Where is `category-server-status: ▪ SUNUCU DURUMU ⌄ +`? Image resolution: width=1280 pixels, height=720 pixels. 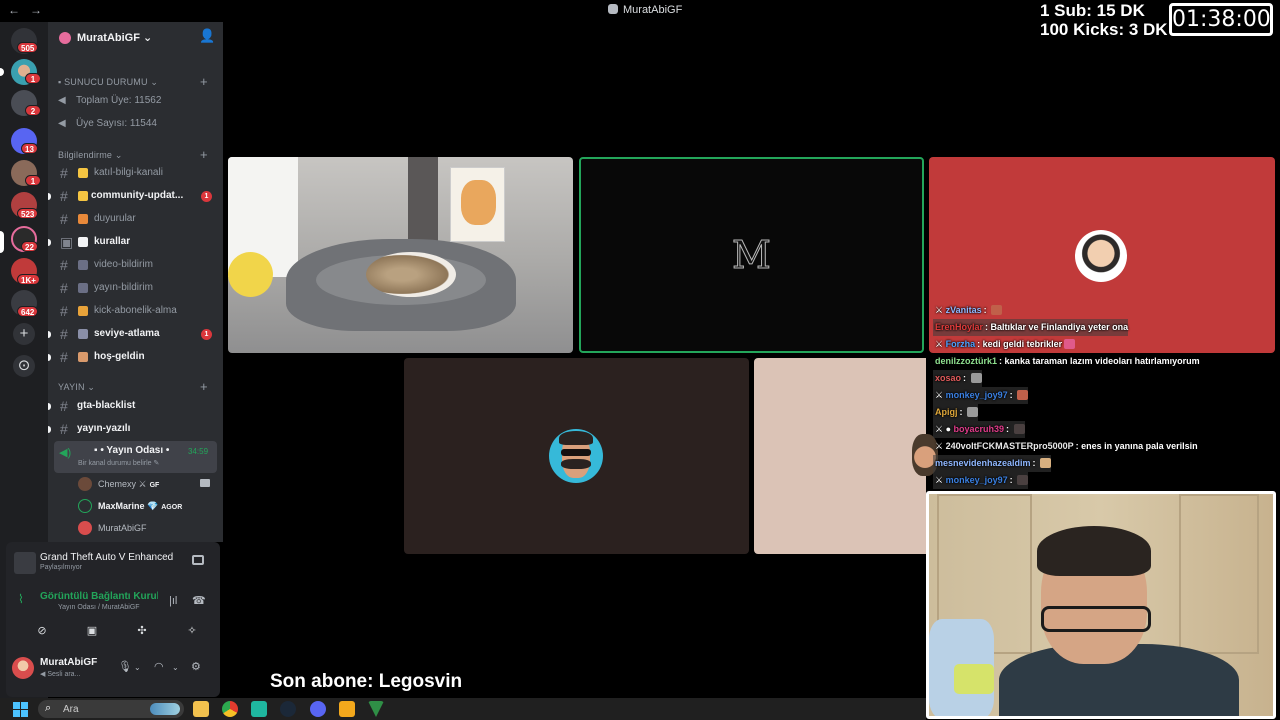 category-server-status: ▪ SUNUCU DURUMU ⌄ + is located at coordinates (133, 81).